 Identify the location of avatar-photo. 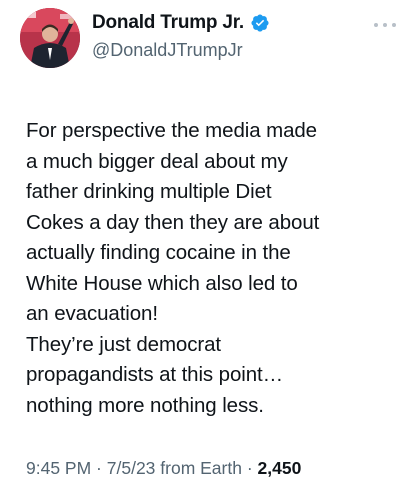
(50, 38).